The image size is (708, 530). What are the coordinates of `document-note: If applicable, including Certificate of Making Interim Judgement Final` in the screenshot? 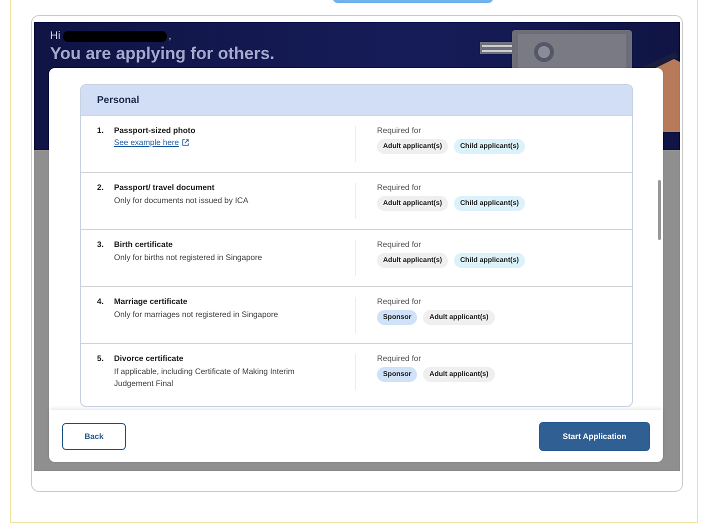 It's located at (205, 378).